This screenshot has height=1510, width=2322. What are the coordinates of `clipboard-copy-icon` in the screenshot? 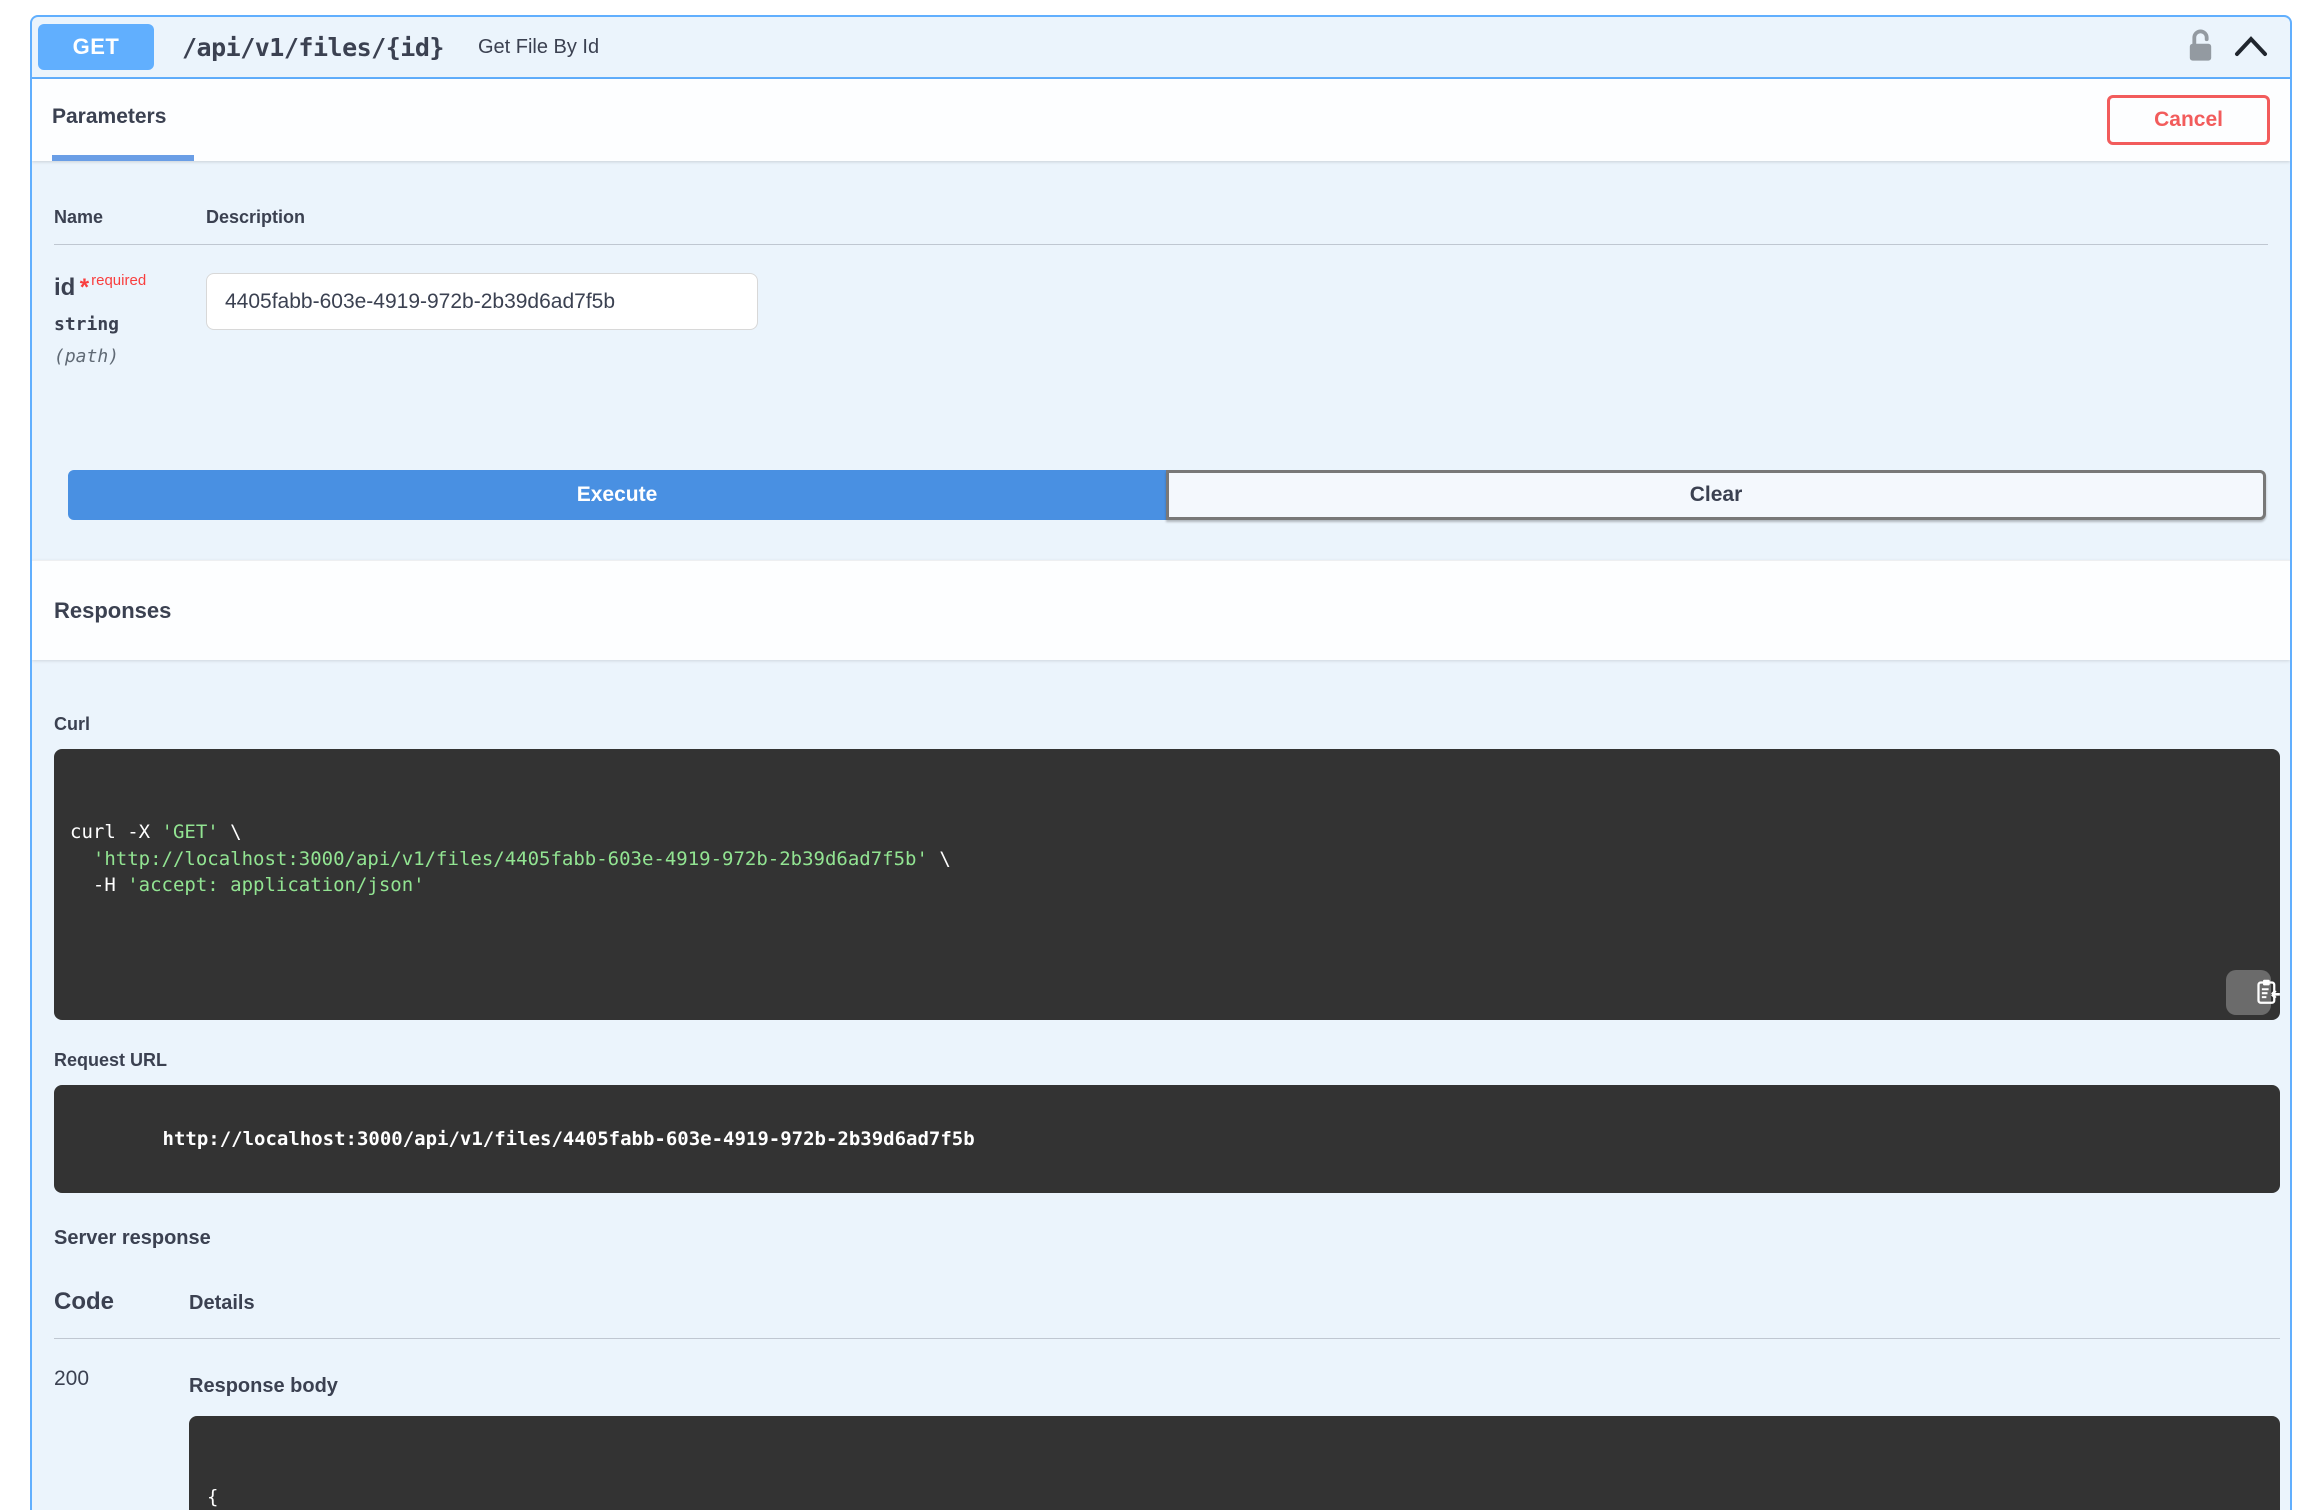 It's located at (2248, 992).